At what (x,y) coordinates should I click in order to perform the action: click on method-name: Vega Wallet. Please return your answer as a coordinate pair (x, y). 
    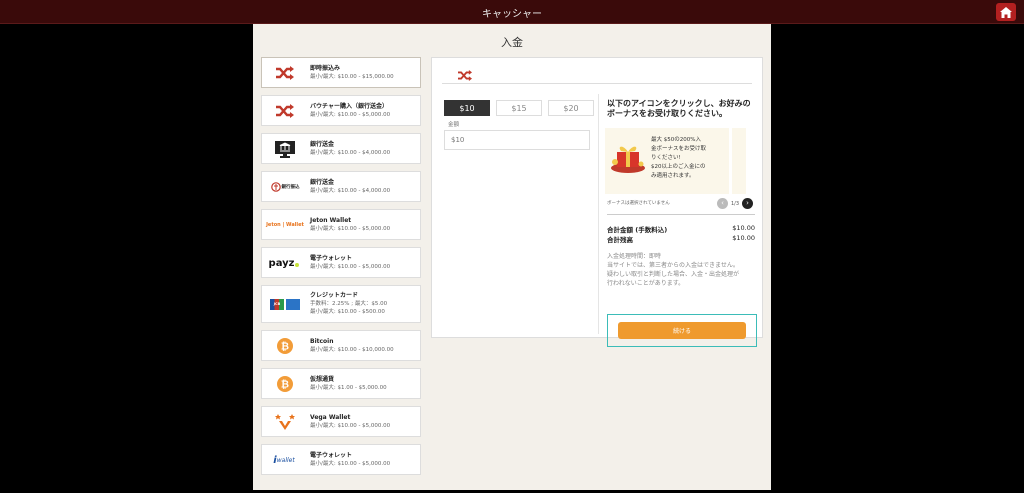
    Looking at the image, I should click on (330, 417).